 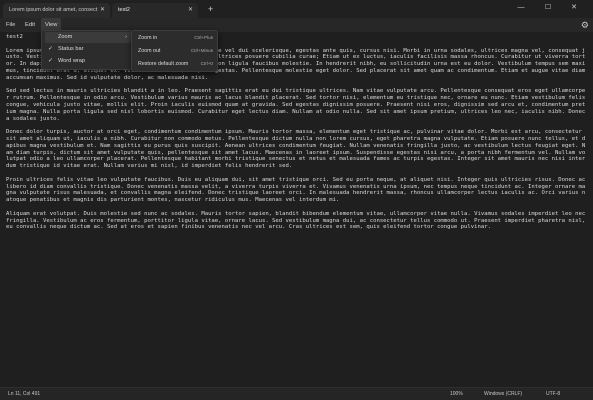 What do you see at coordinates (126, 37) in the screenshot?
I see `chevron-right-icon: ›` at bounding box center [126, 37].